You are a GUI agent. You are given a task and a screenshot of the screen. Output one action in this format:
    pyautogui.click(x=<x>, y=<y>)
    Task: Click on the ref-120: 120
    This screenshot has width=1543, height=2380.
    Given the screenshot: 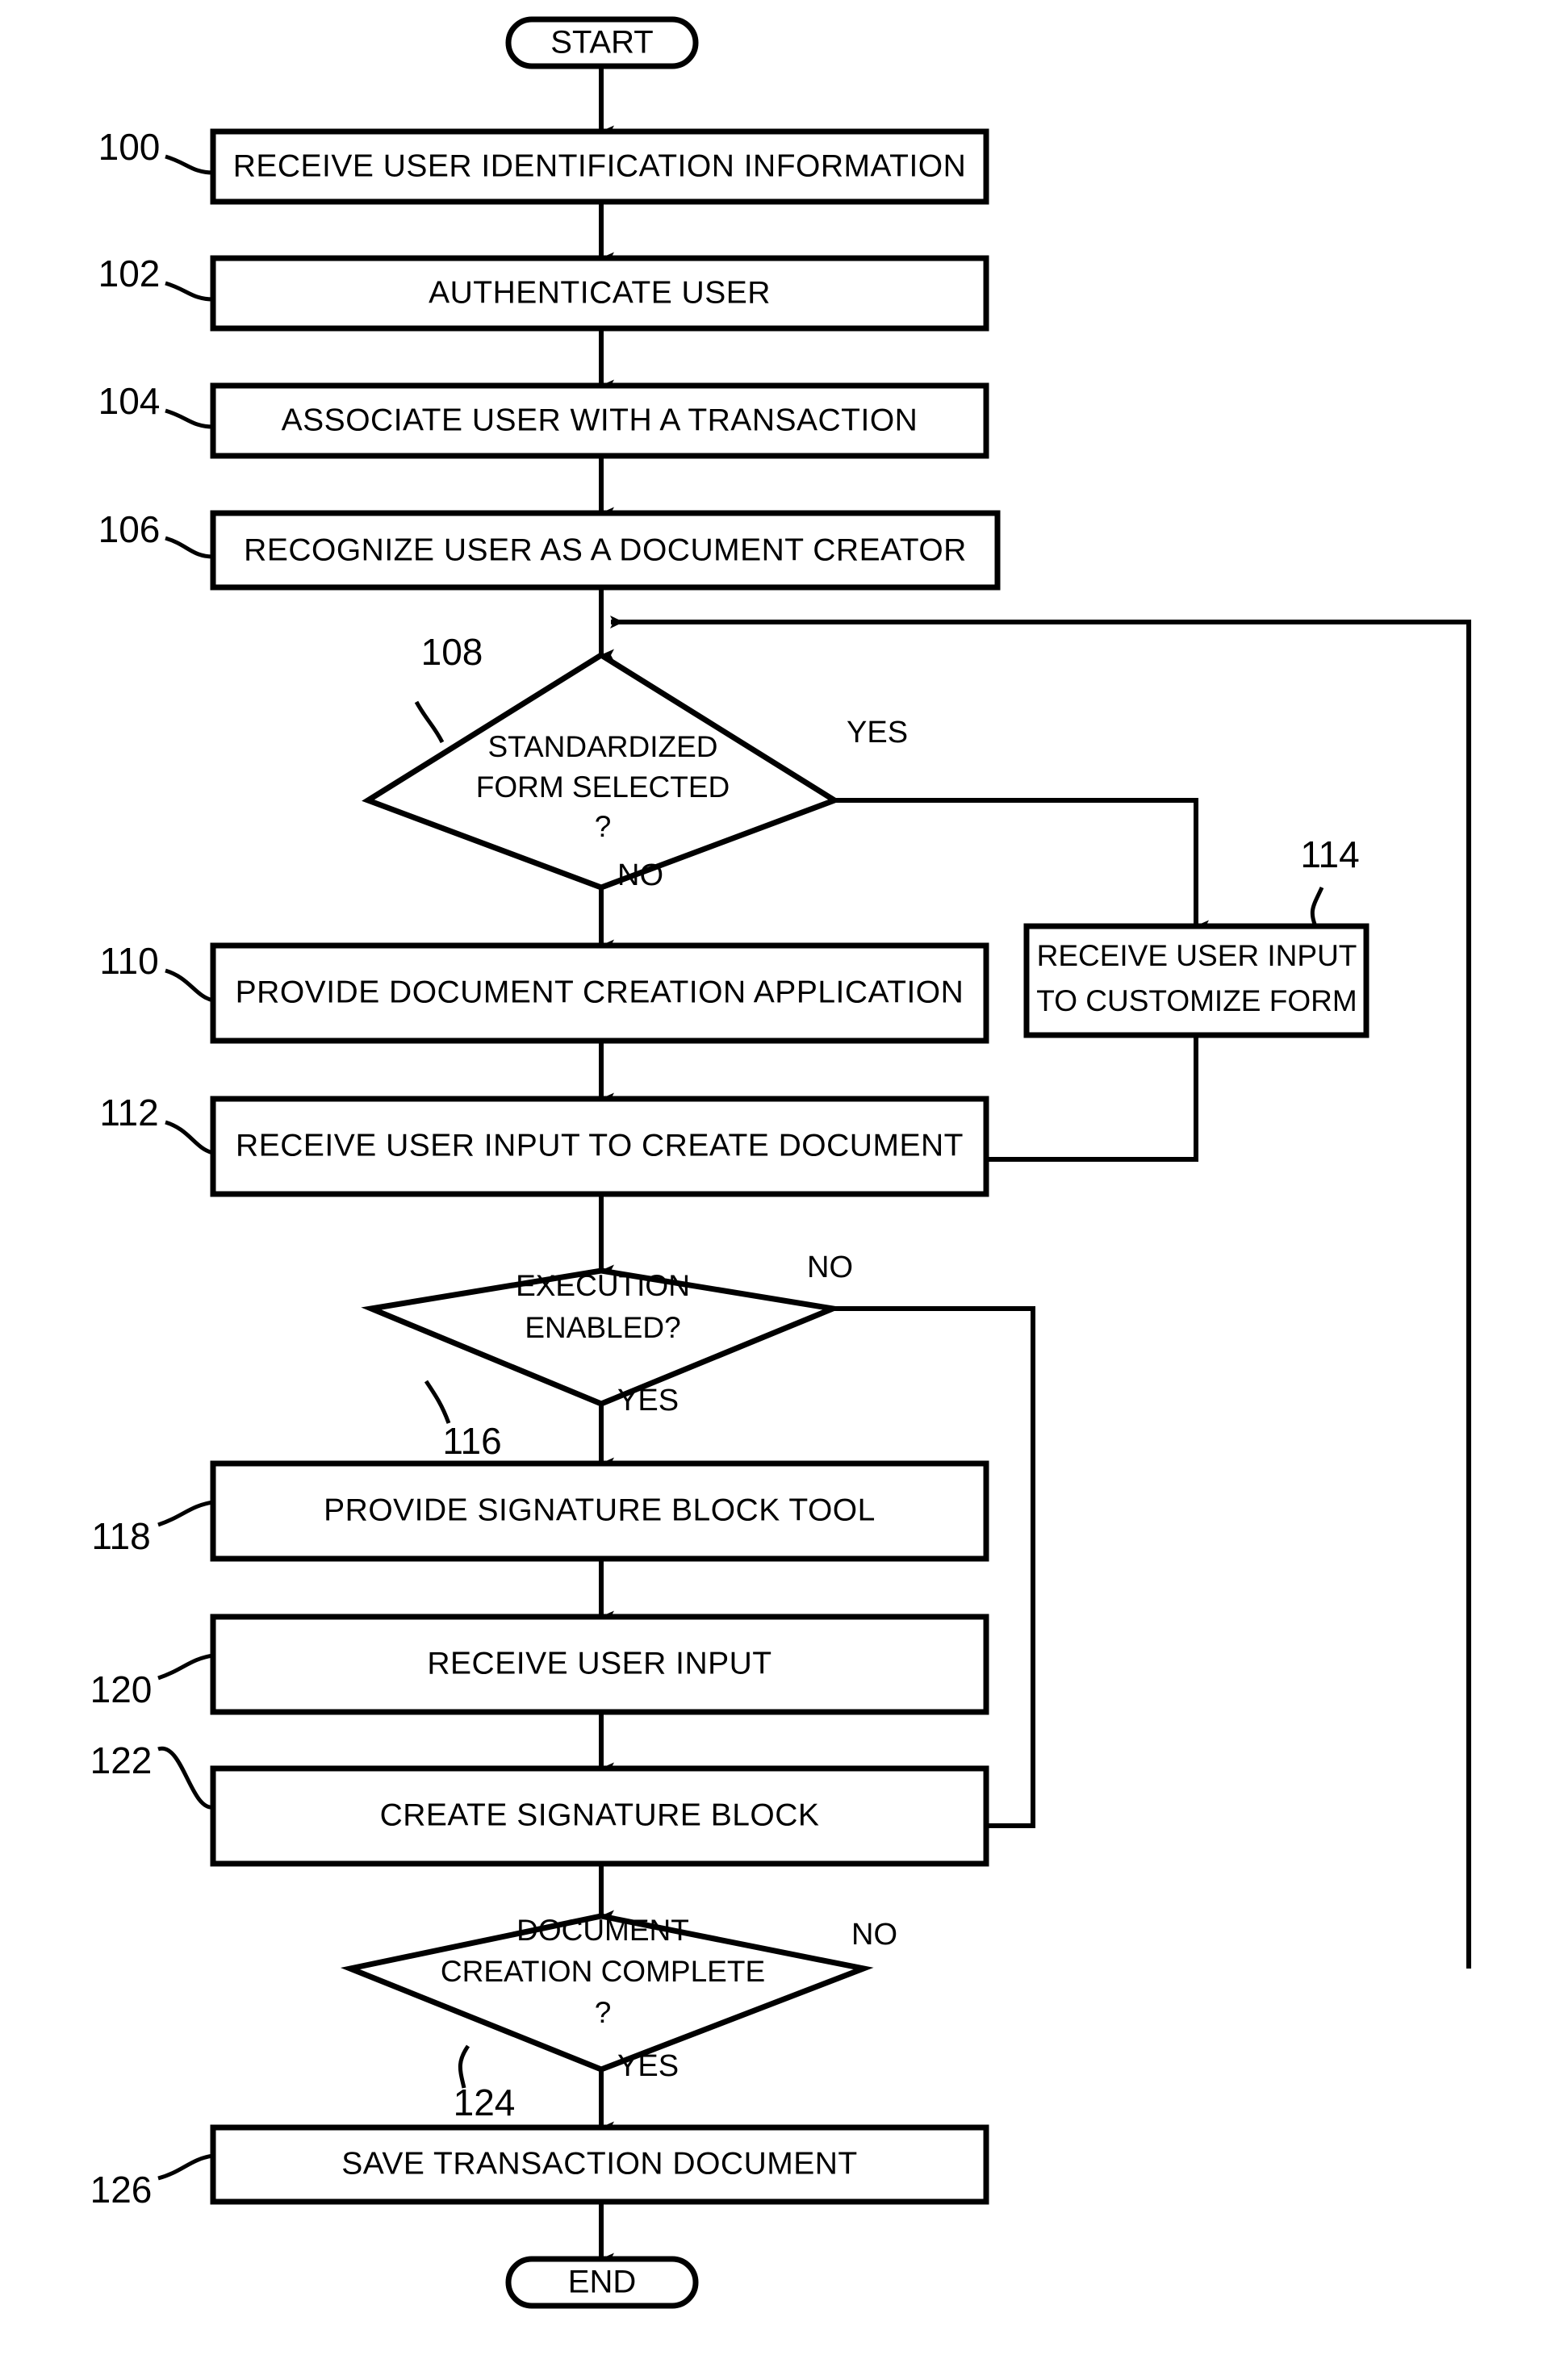 What is the action you would take?
    pyautogui.click(x=121, y=1689)
    